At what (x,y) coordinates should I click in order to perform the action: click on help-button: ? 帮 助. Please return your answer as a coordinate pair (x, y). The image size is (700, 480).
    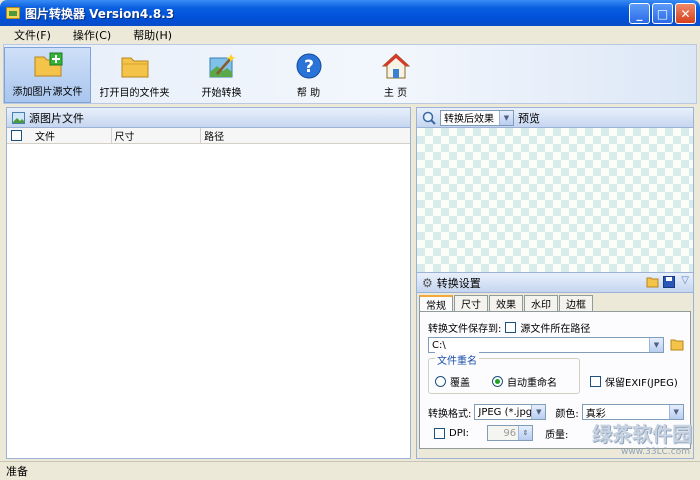
    Looking at the image, I should click on (308, 75).